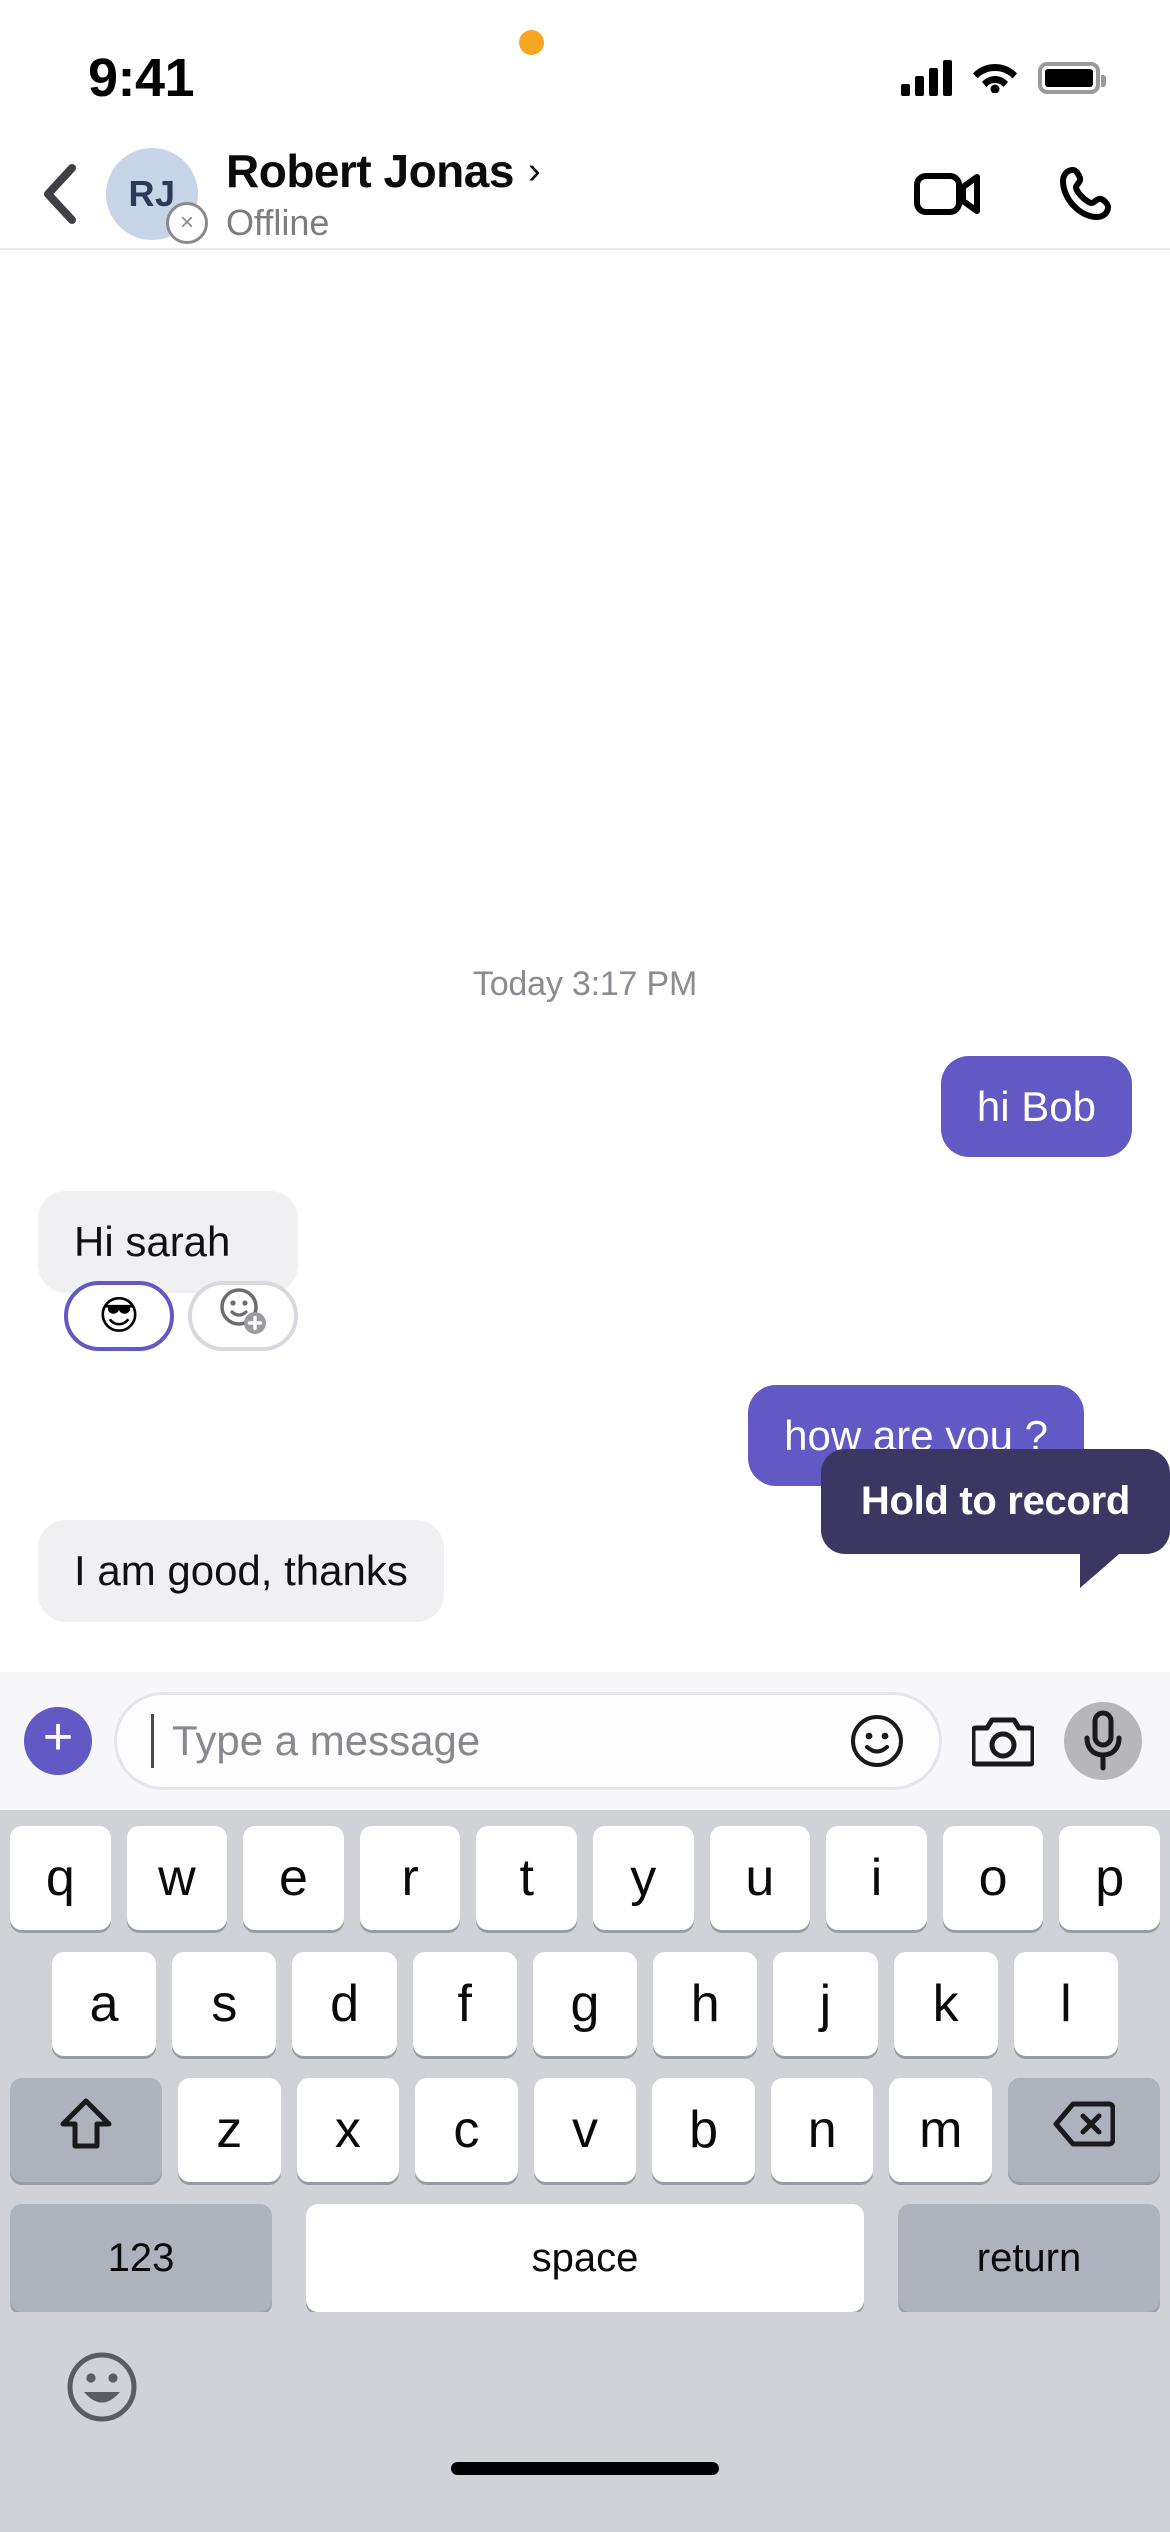 The image size is (1170, 2532). I want to click on message-bubble-incoming: I am good, thanks, so click(241, 1571).